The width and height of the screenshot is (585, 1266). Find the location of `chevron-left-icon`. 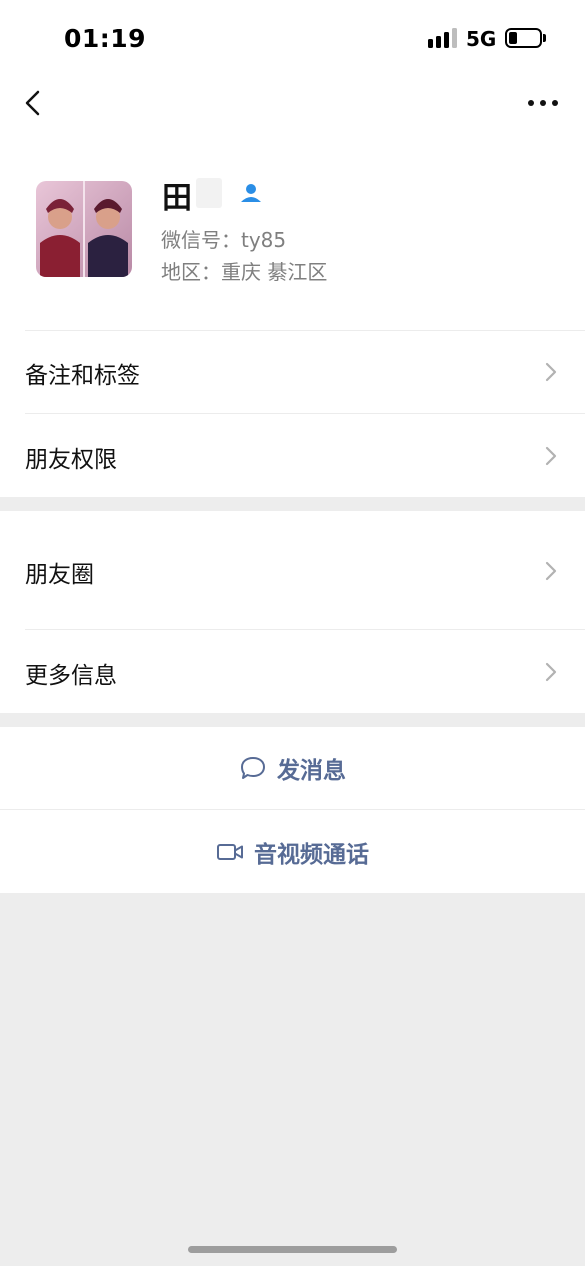

chevron-left-icon is located at coordinates (37, 106).